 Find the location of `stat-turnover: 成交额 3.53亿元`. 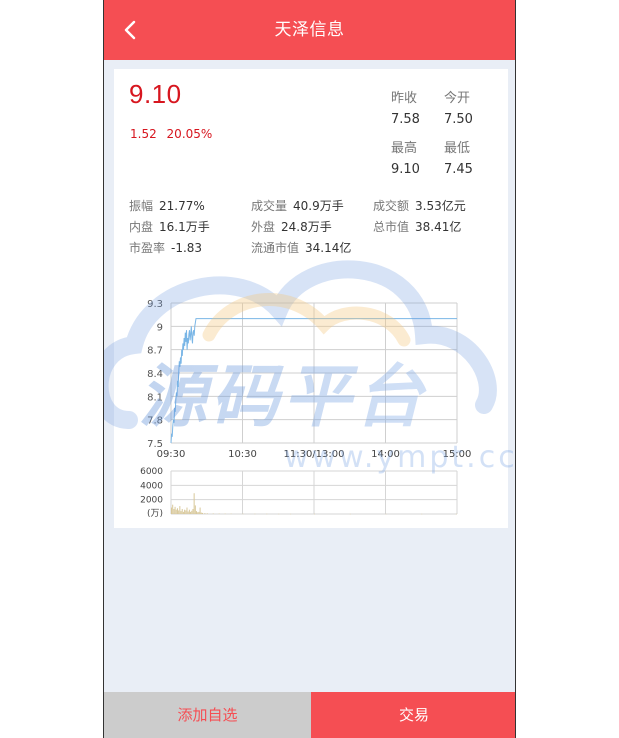

stat-turnover: 成交额 3.53亿元 is located at coordinates (419, 205).